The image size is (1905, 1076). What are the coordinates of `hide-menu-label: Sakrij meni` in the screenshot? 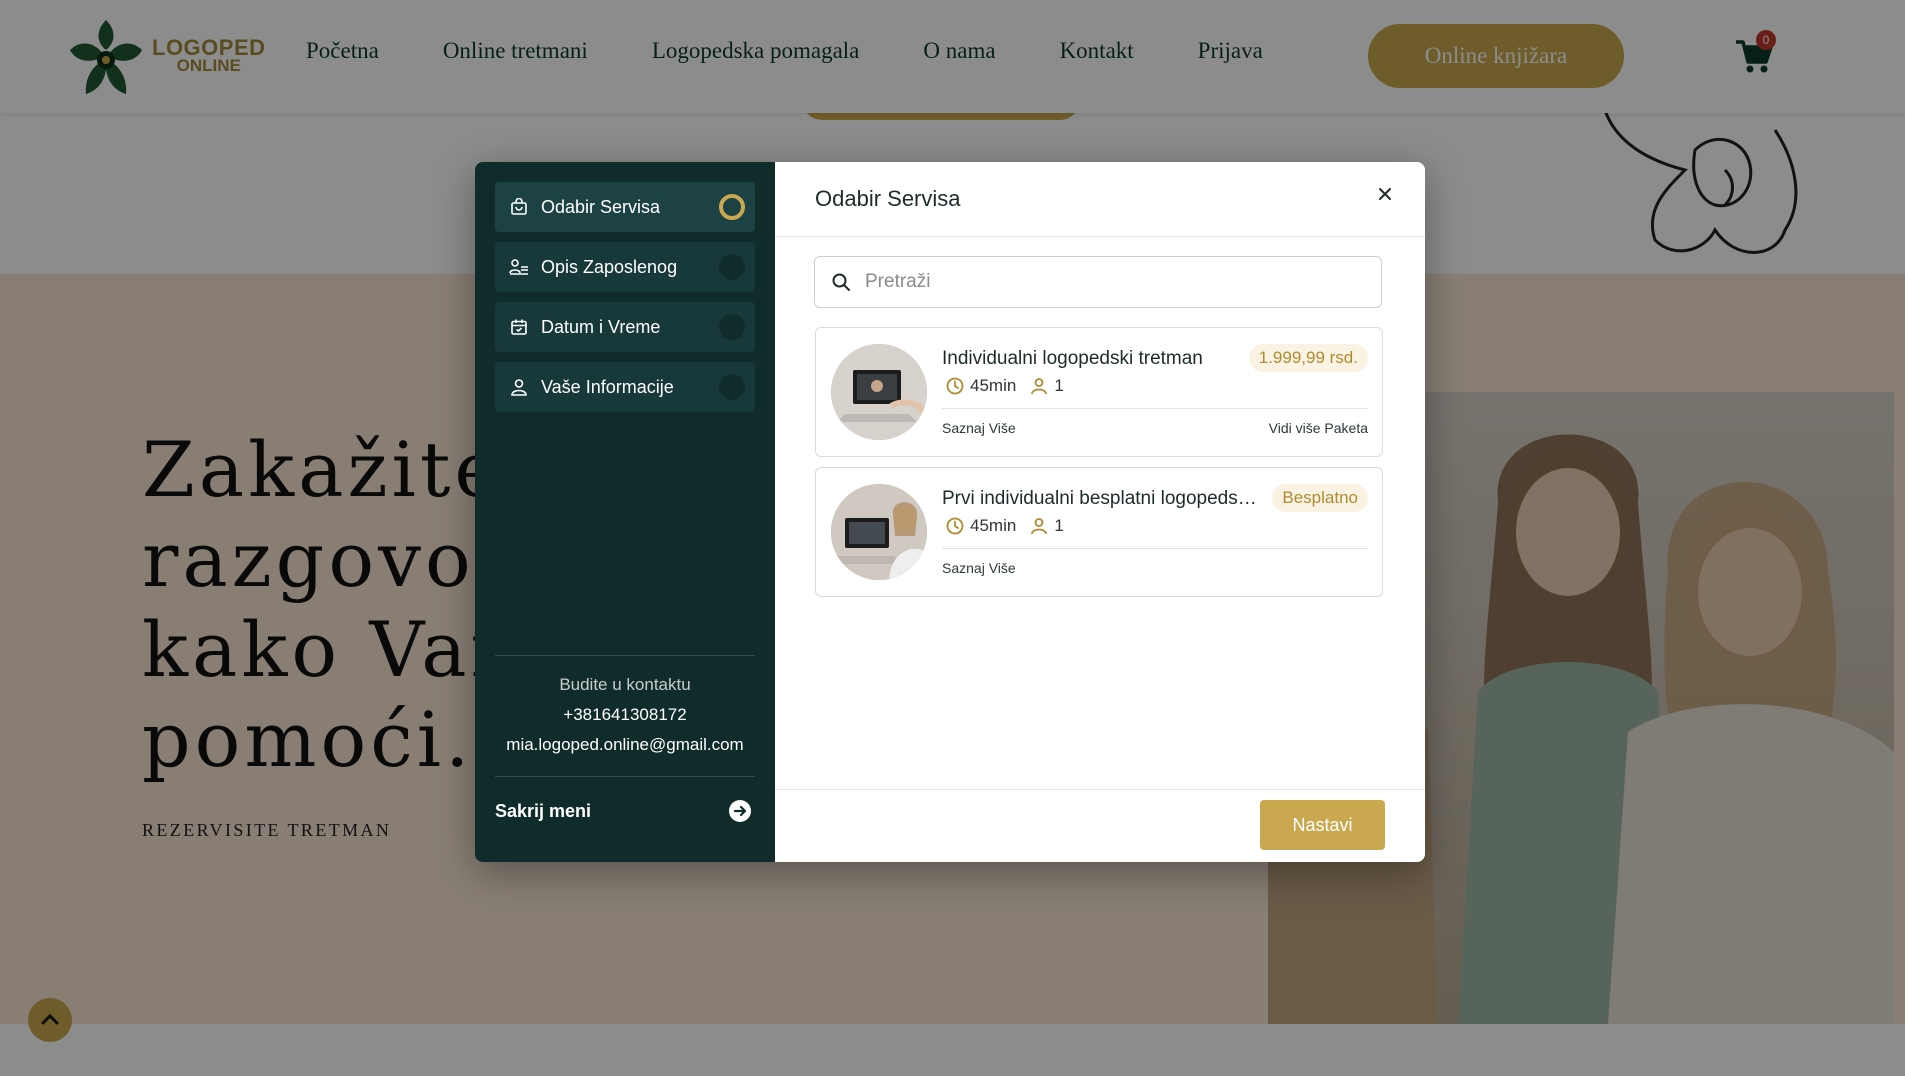 It's located at (543, 810).